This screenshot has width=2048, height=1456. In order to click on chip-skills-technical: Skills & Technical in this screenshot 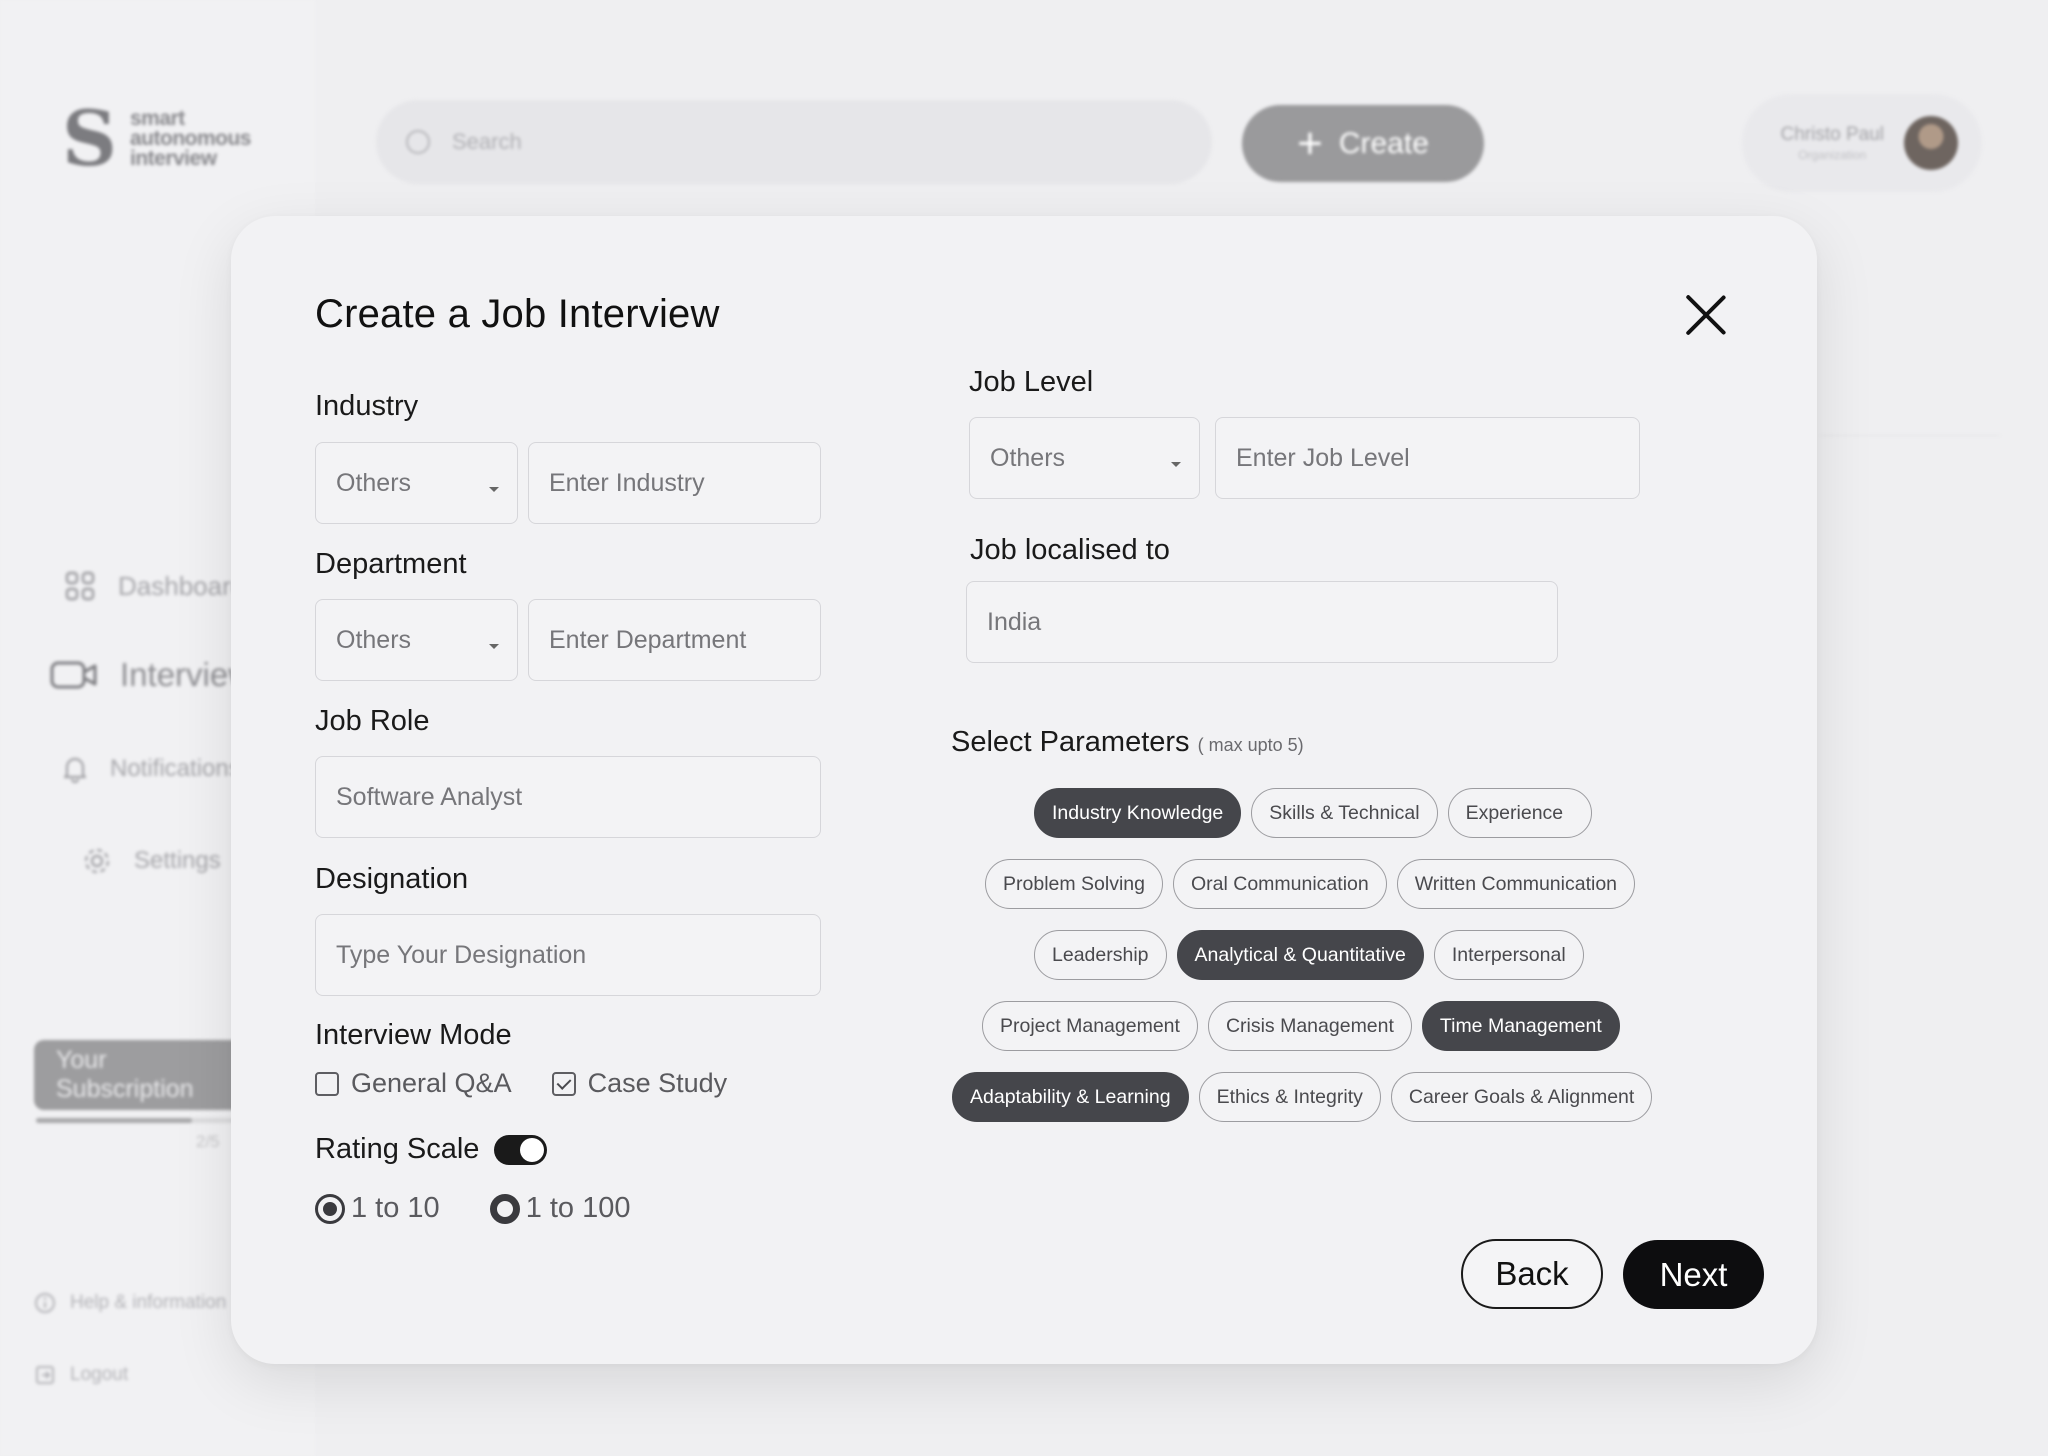, I will do `click(1344, 813)`.